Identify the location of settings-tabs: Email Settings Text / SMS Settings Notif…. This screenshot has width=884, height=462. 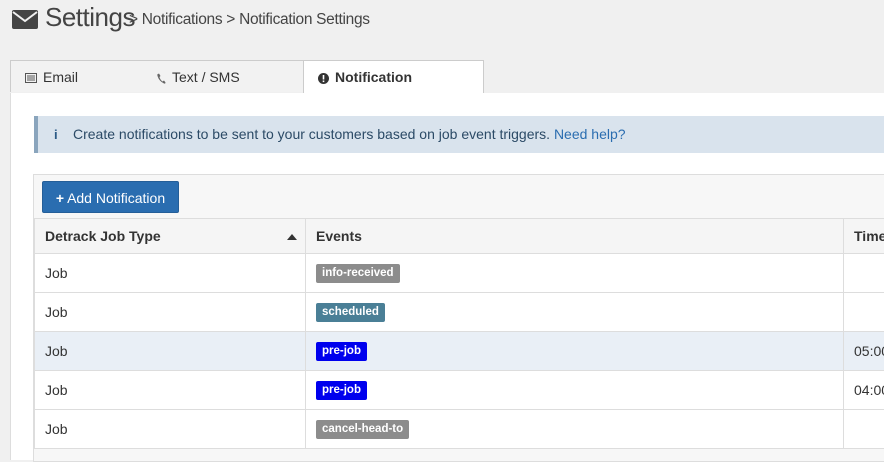
(447, 77).